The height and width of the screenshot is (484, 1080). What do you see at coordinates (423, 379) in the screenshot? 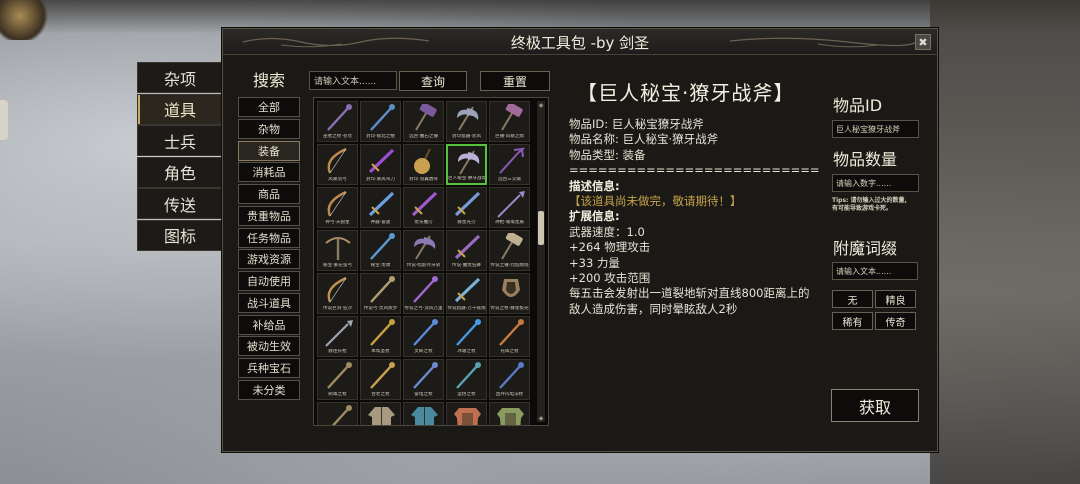
I see `item-slot: 雷电之杖` at bounding box center [423, 379].